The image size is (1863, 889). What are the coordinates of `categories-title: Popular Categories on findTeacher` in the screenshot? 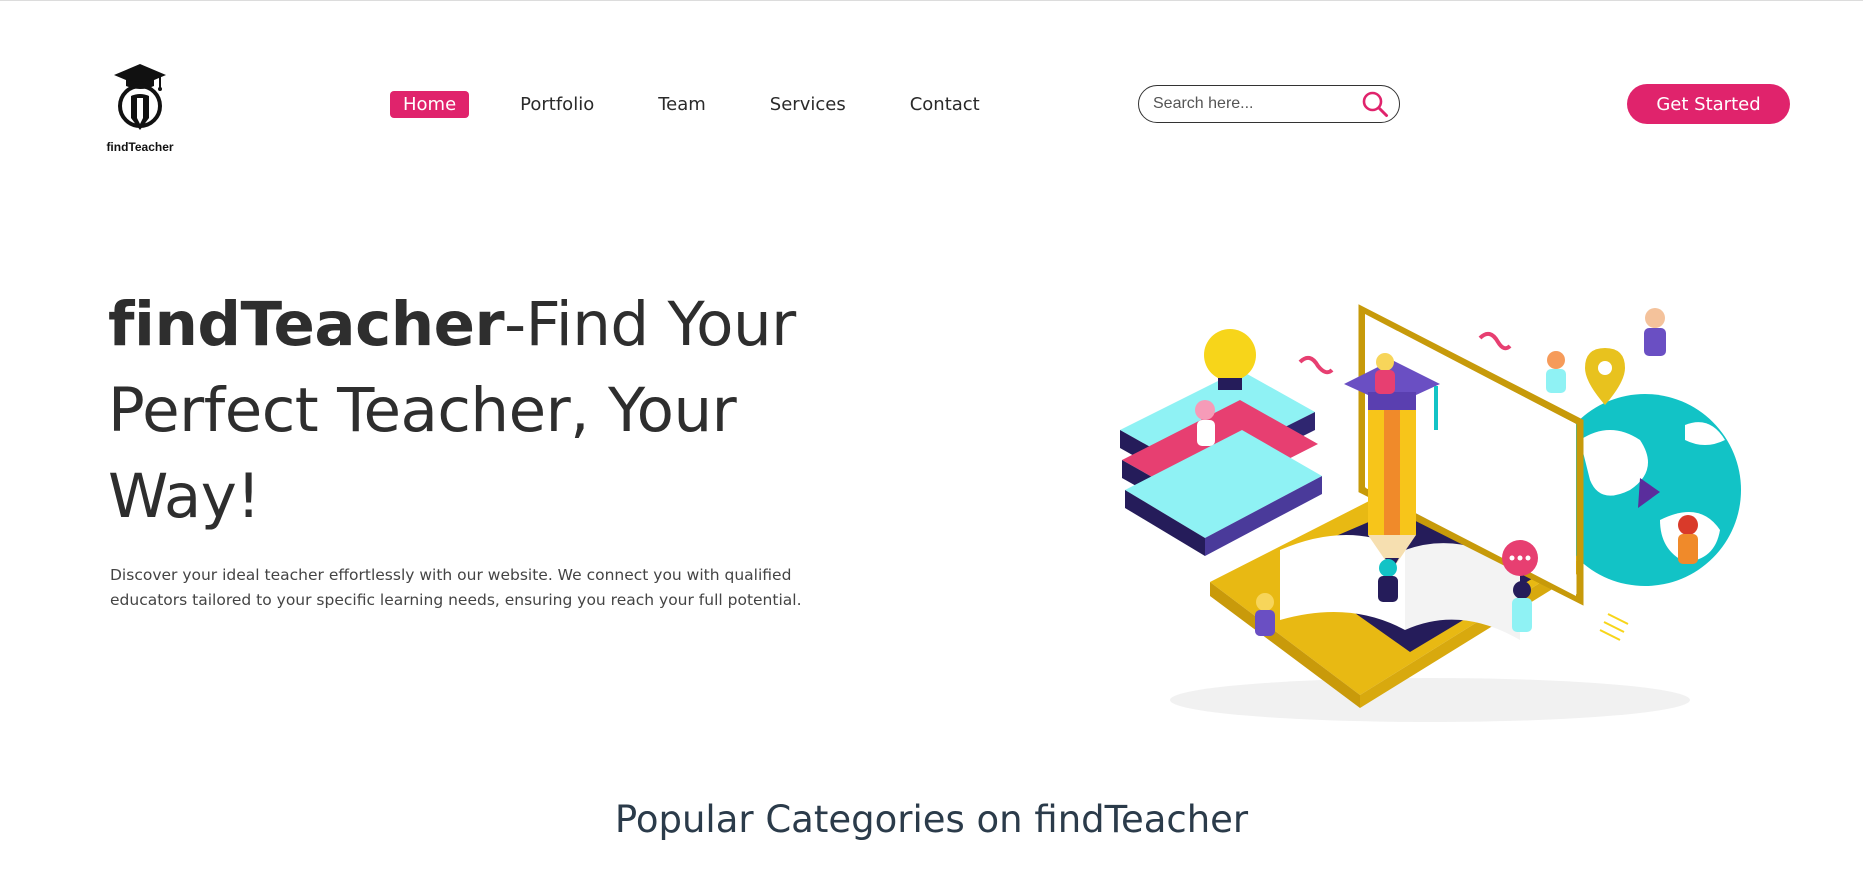 It's located at (931, 819).